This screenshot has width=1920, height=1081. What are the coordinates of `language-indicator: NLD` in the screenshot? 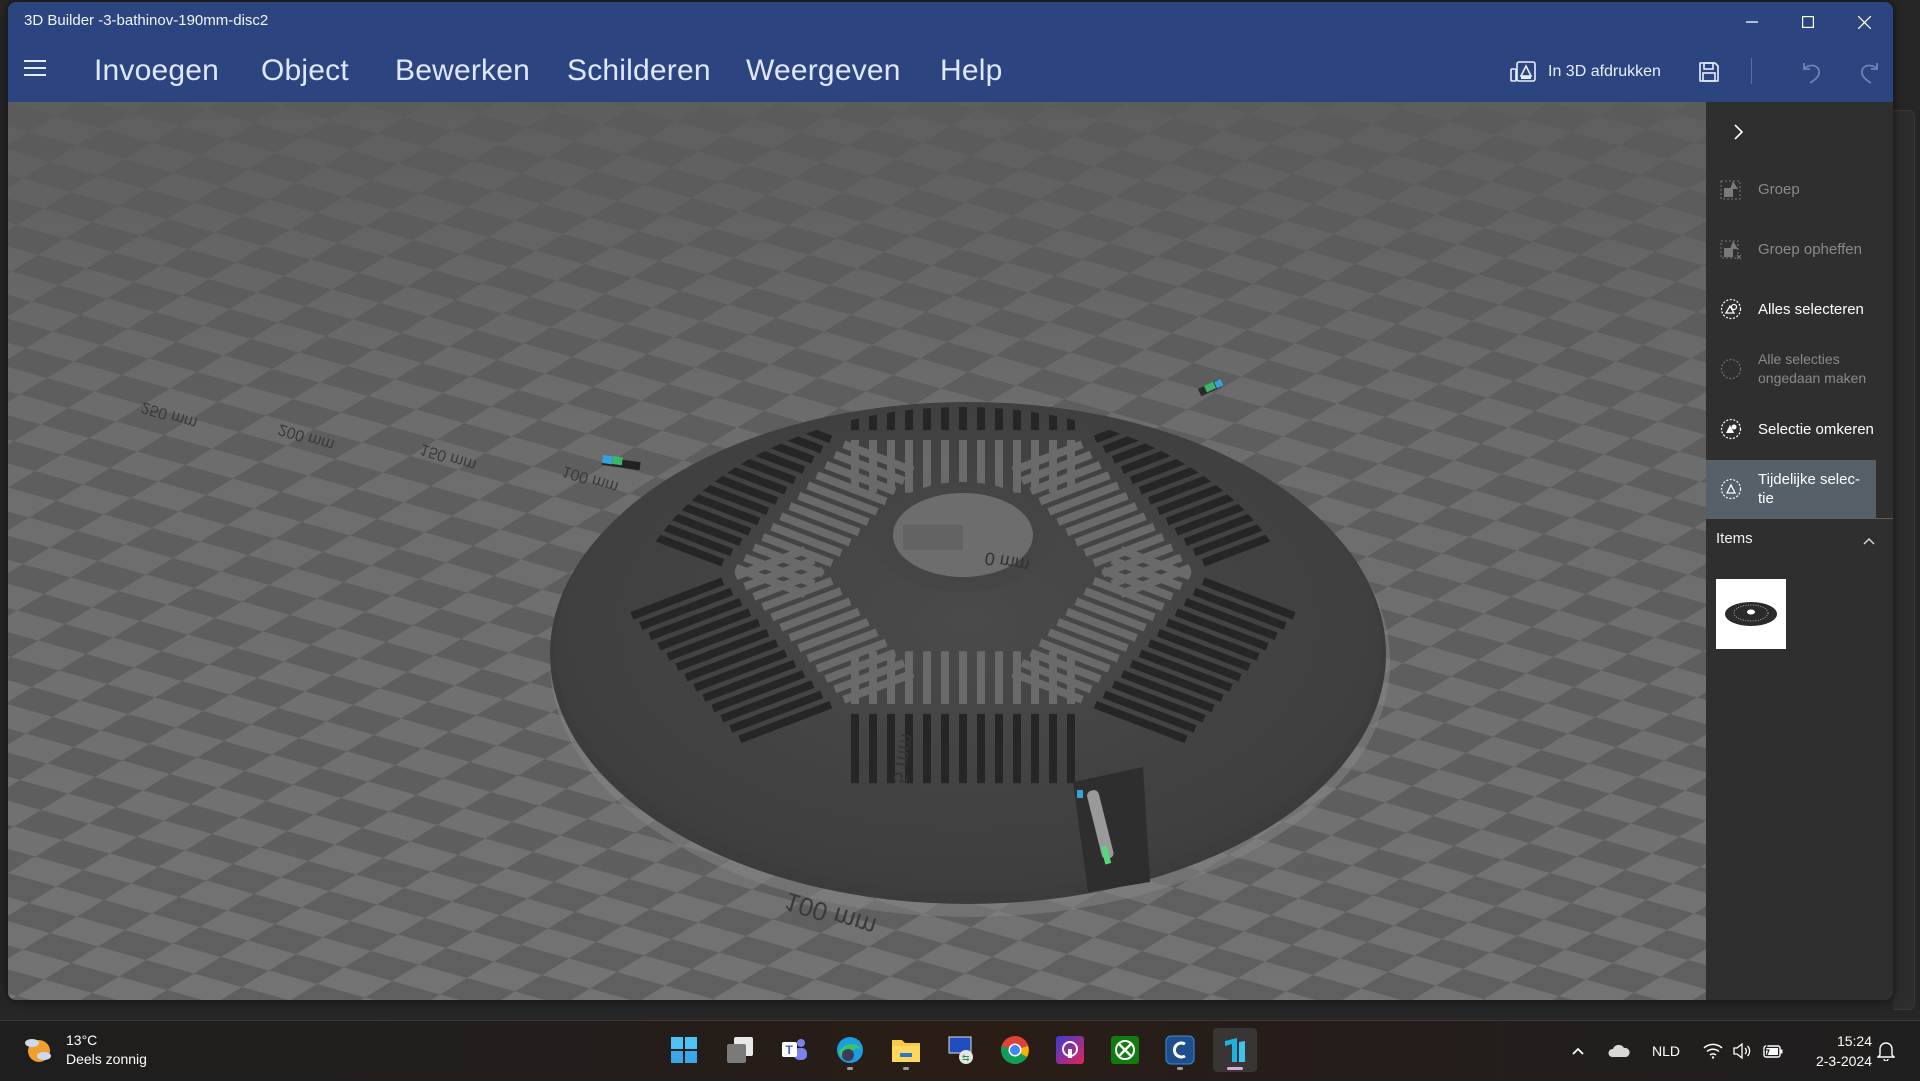 It's located at (1666, 1051).